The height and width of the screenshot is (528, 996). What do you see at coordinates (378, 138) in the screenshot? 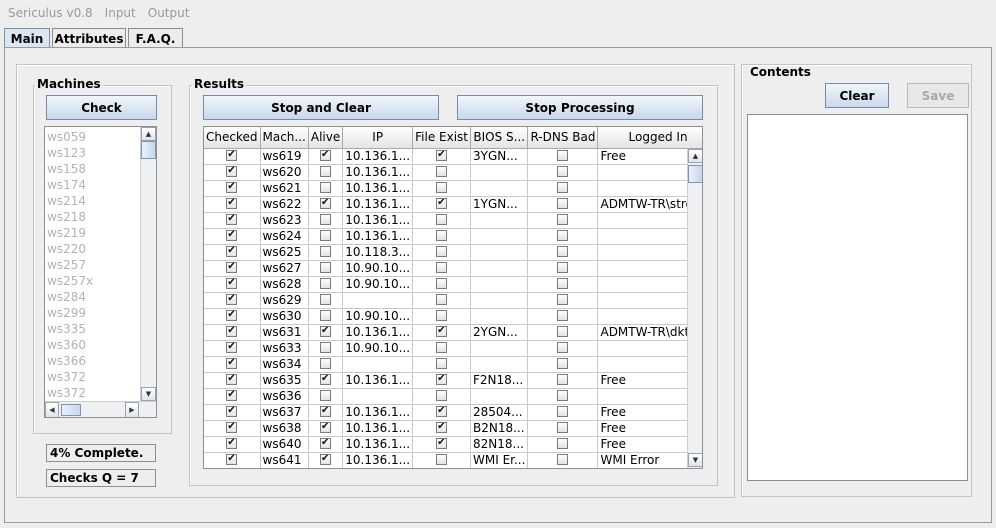
I see `col-header-ip: IP` at bounding box center [378, 138].